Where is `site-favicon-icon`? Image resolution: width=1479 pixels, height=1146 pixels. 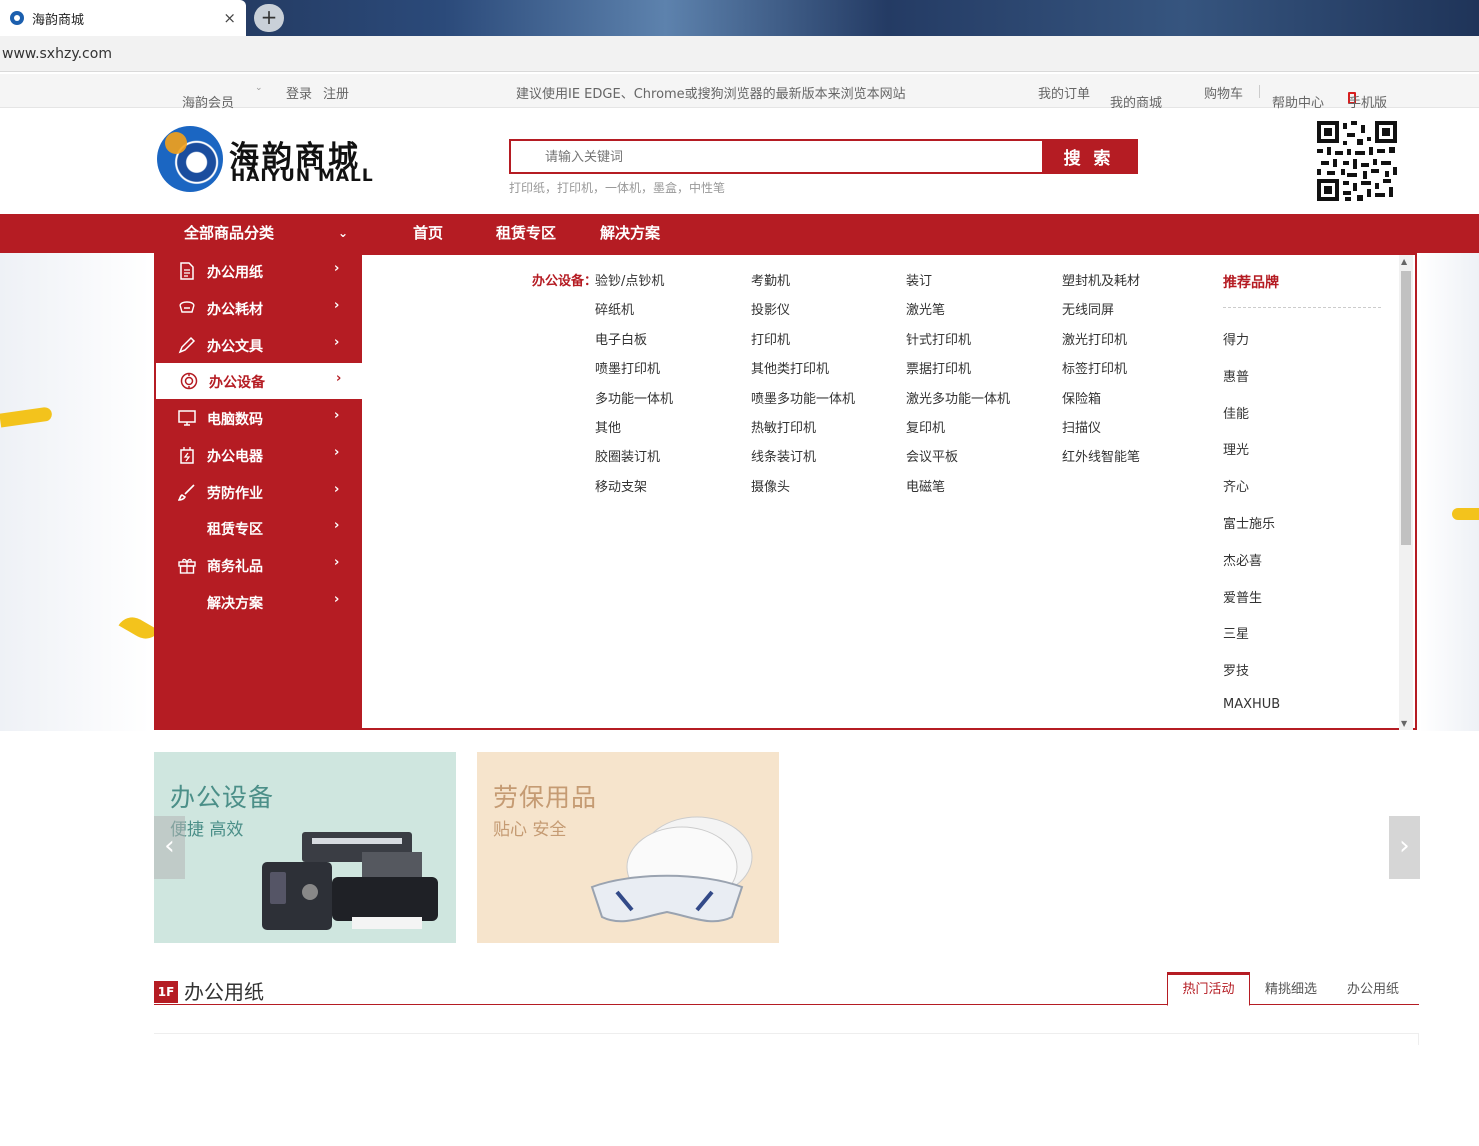
site-favicon-icon is located at coordinates (17, 18).